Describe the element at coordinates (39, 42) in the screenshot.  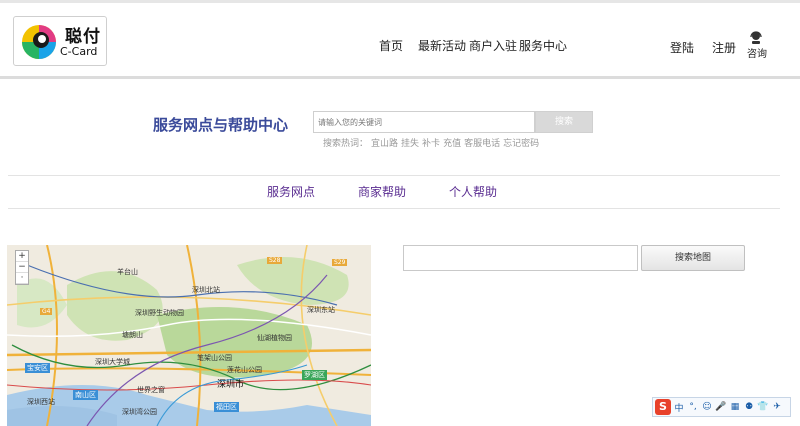
I see `logo-mark-icon` at that location.